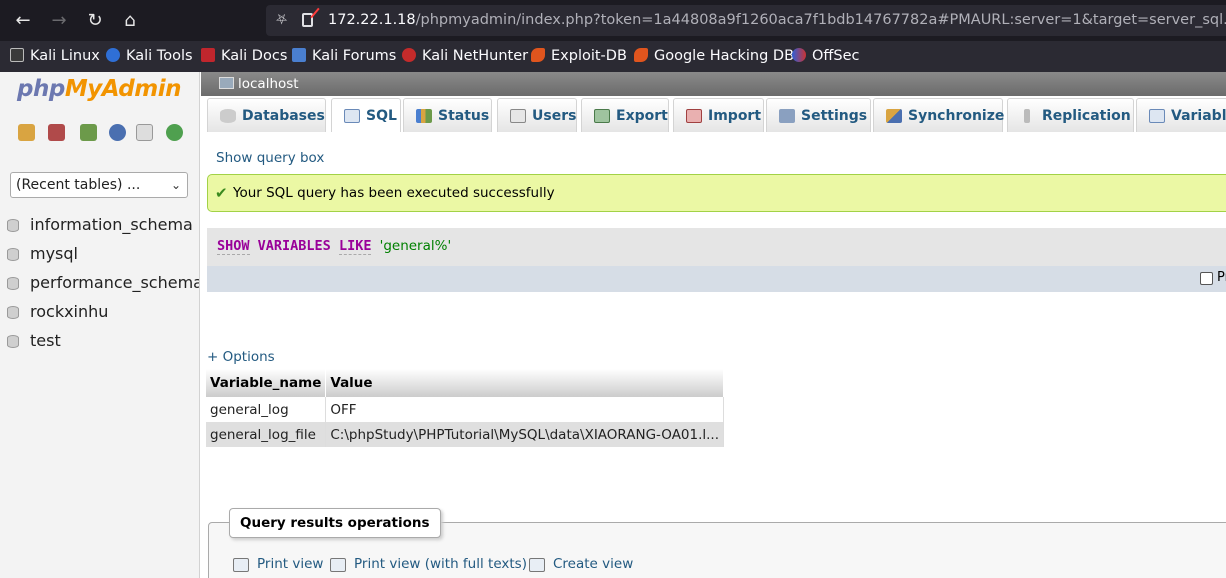 The height and width of the screenshot is (578, 1226). I want to click on reload-icon: ↻, so click(95, 21).